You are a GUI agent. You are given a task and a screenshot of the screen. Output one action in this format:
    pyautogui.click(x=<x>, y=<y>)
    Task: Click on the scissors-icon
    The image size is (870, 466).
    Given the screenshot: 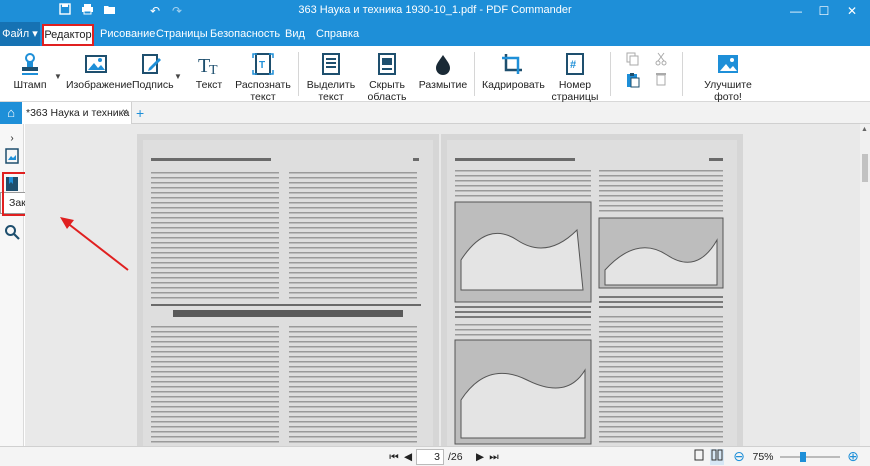 What is the action you would take?
    pyautogui.click(x=661, y=59)
    